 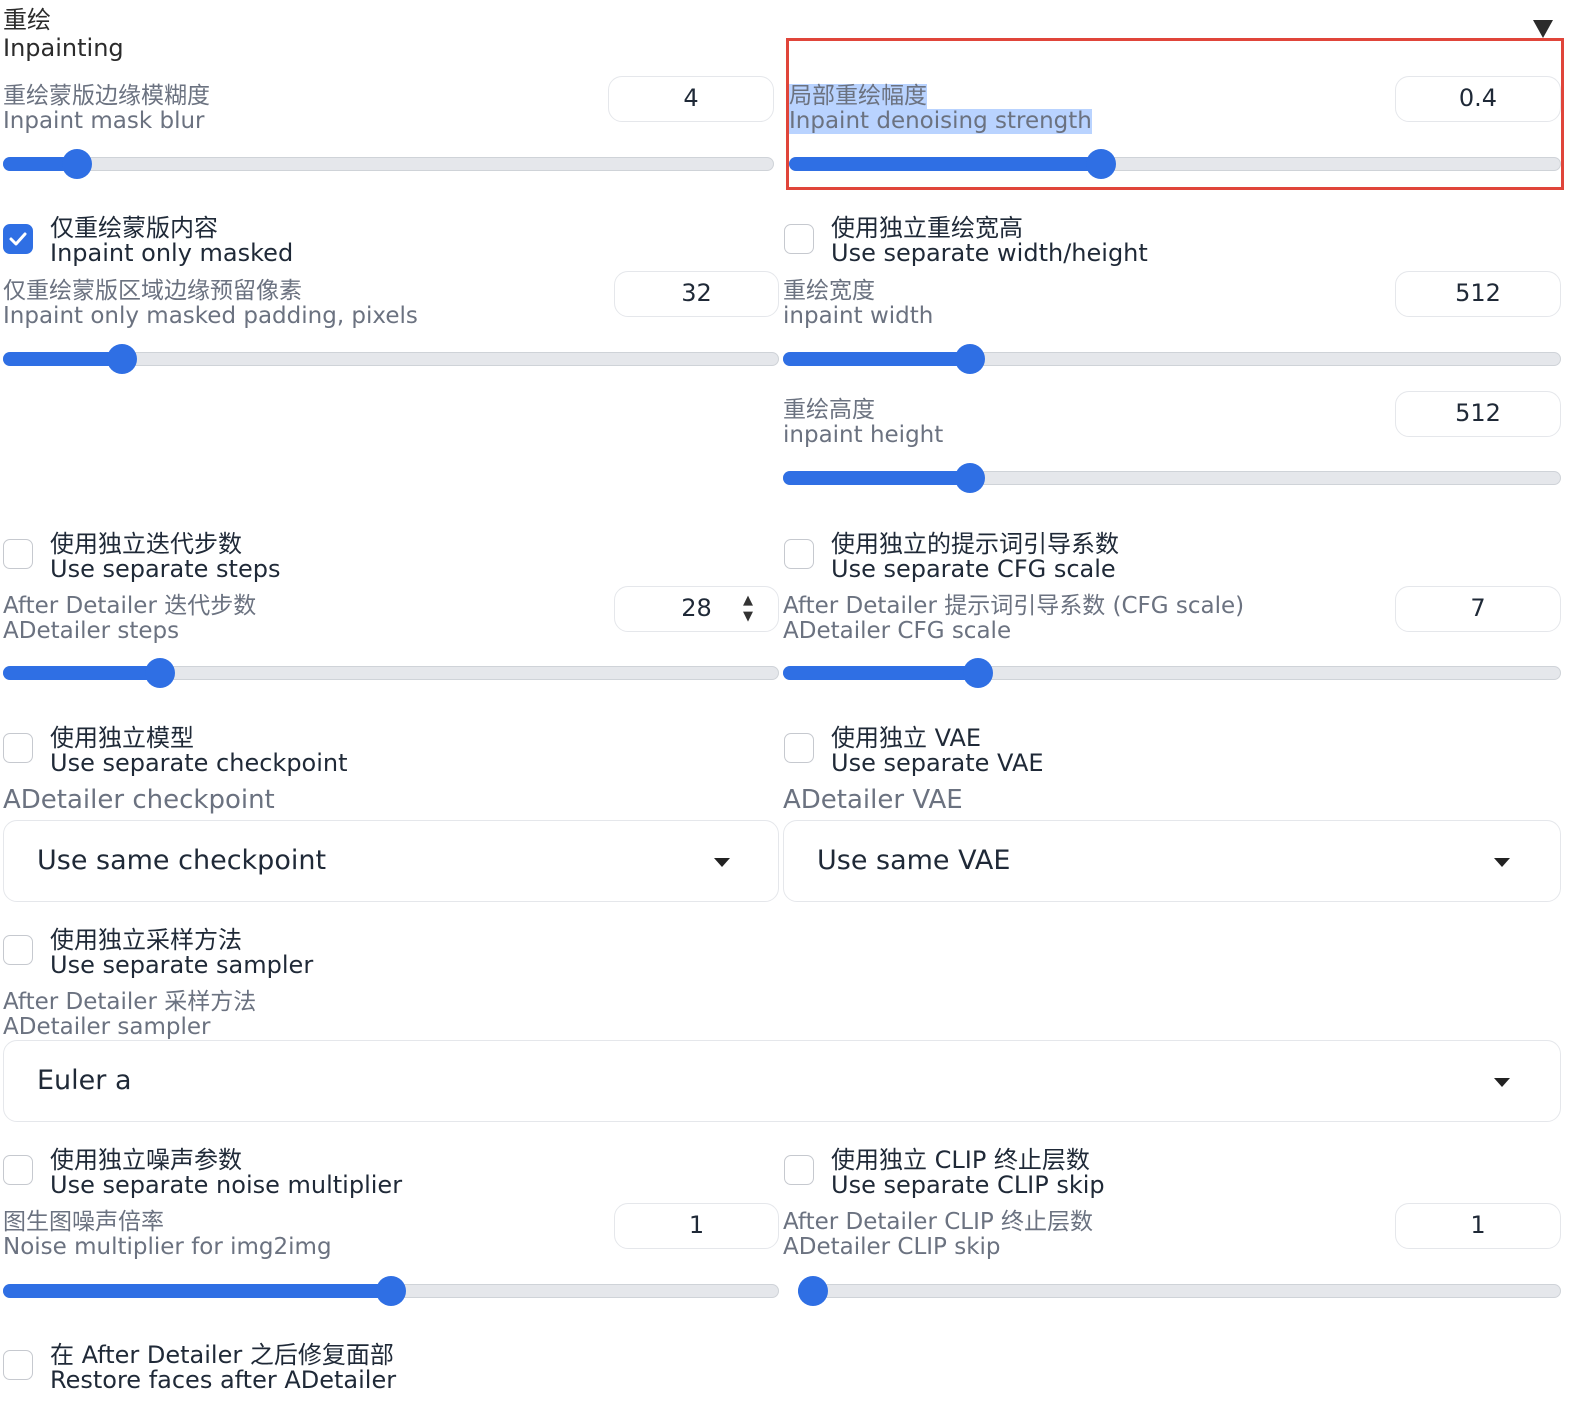 What do you see at coordinates (165, 556) in the screenshot?
I see `separate-steps-label: 使用独立迭代步数 Use separate steps` at bounding box center [165, 556].